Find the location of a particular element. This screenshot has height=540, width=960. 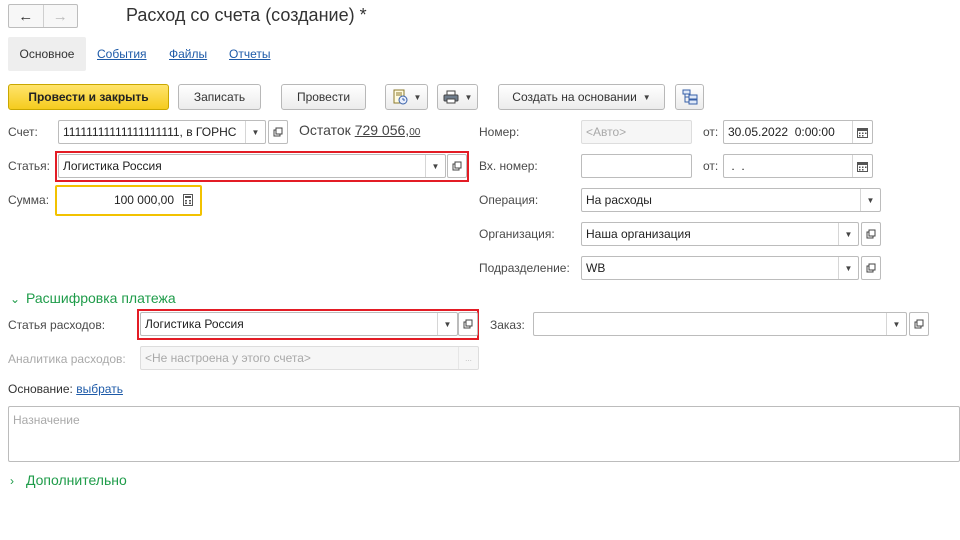

date-value: 30.05.2022 0:00:00 is located at coordinates (781, 132).